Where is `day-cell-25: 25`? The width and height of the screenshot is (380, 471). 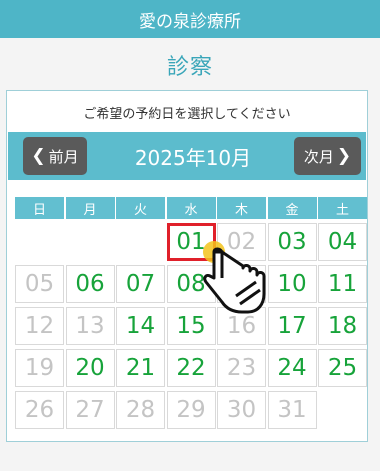 day-cell-25: 25 is located at coordinates (342, 368).